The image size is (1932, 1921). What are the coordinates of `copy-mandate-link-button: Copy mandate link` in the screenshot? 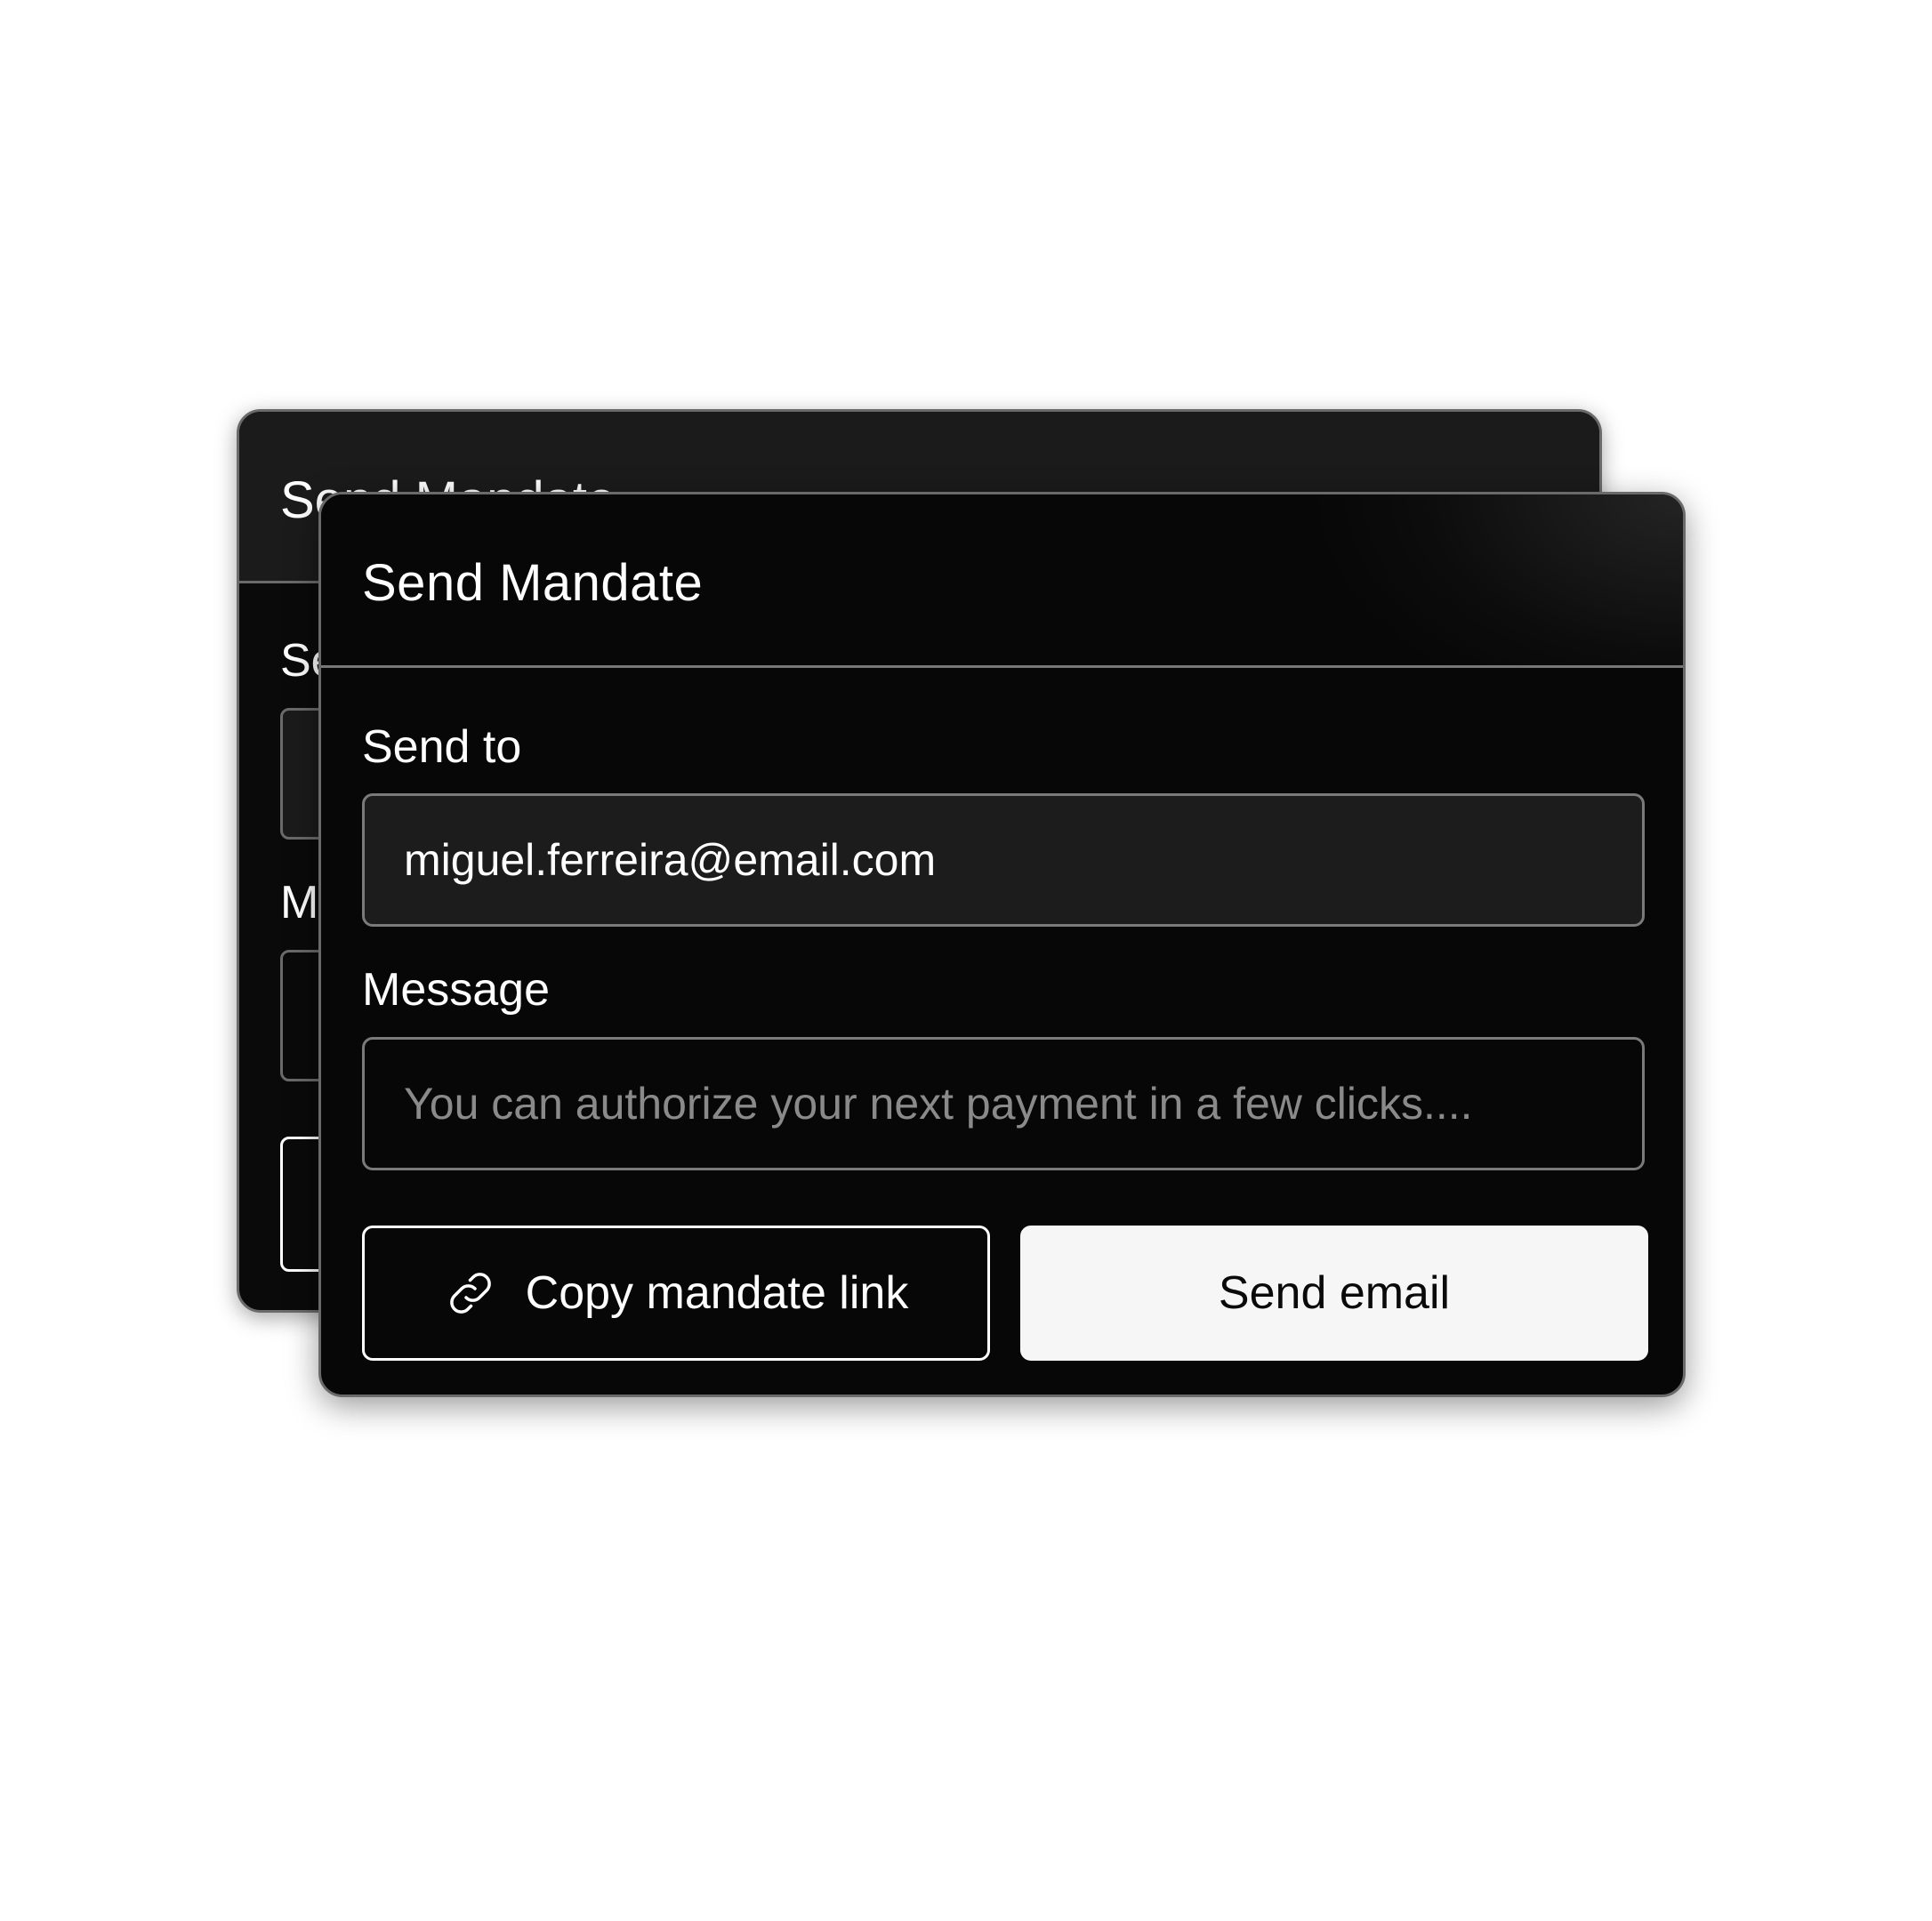 It's located at (676, 1293).